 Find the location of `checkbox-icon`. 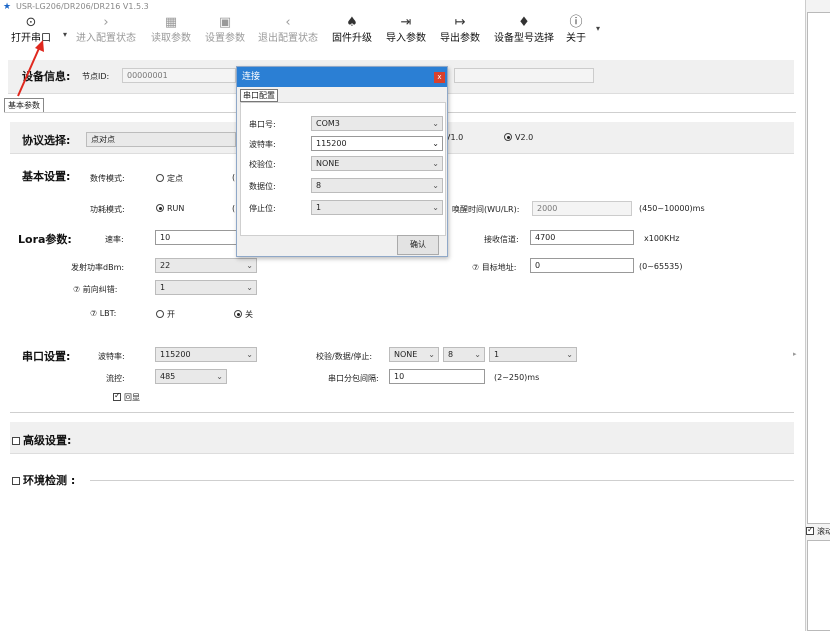

checkbox-icon is located at coordinates (16, 481).